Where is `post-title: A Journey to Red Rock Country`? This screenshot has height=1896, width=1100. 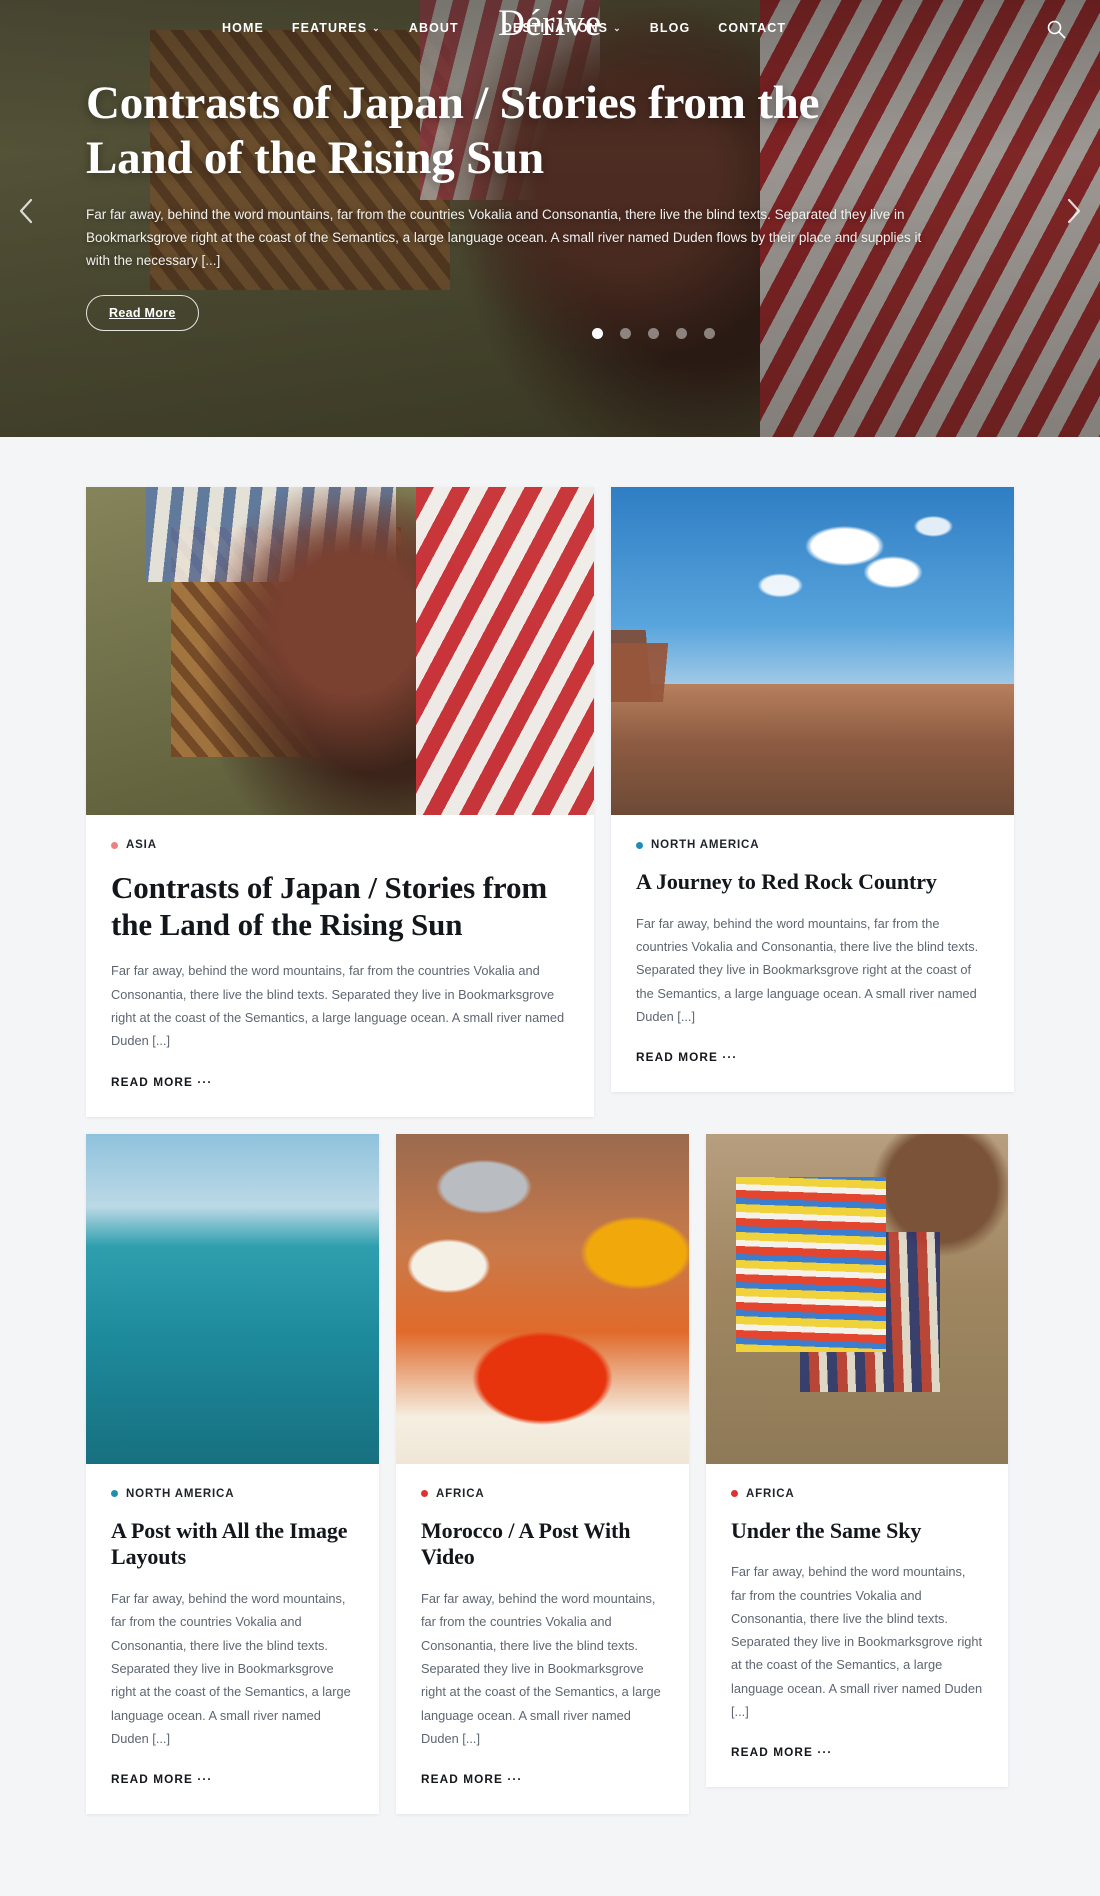
post-title: A Journey to Red Rock Country is located at coordinates (812, 882).